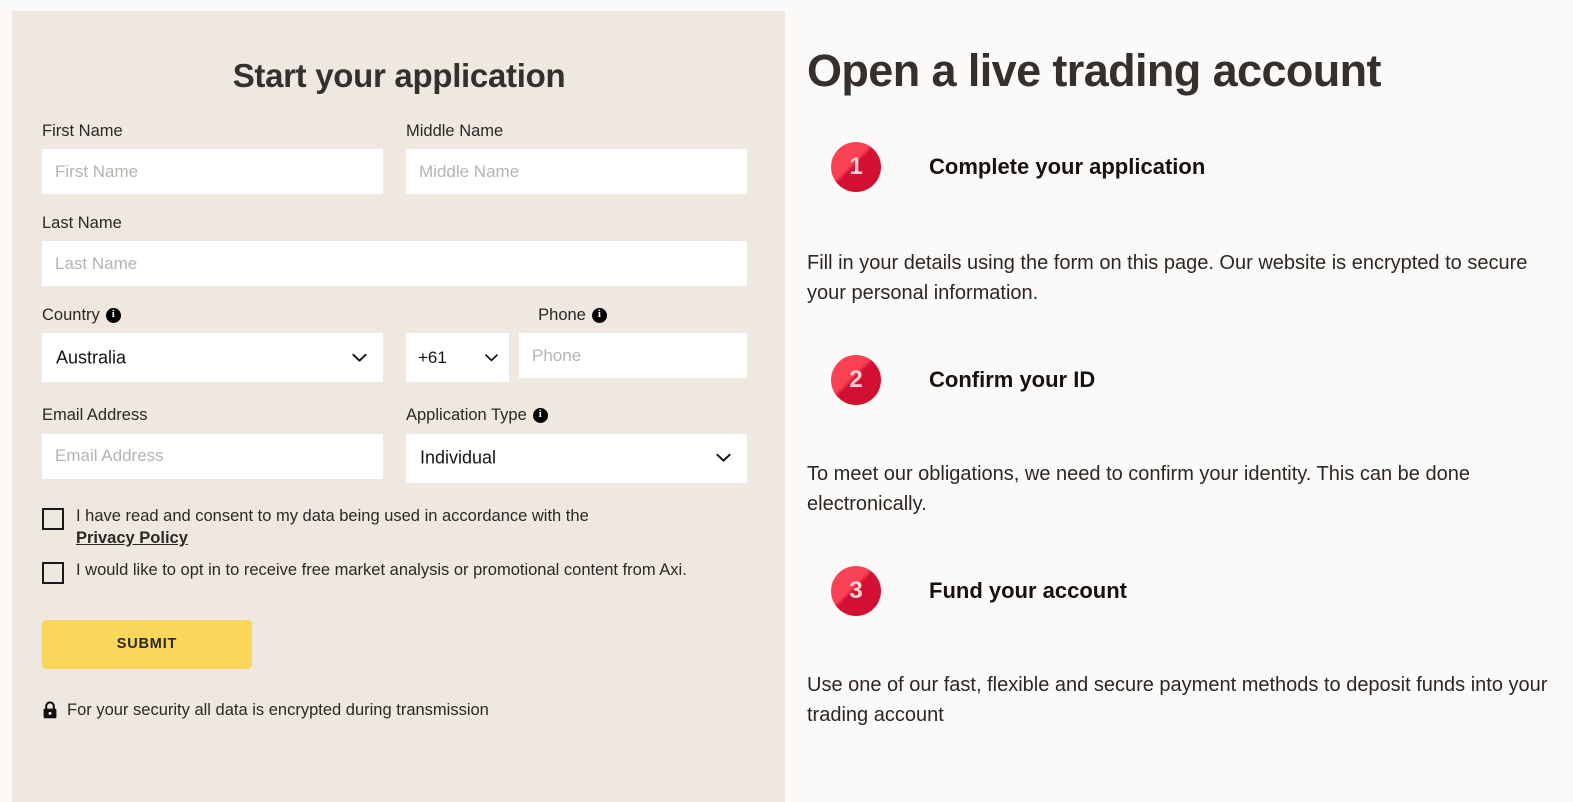  I want to click on application-type-label: Application Type i, so click(576, 415).